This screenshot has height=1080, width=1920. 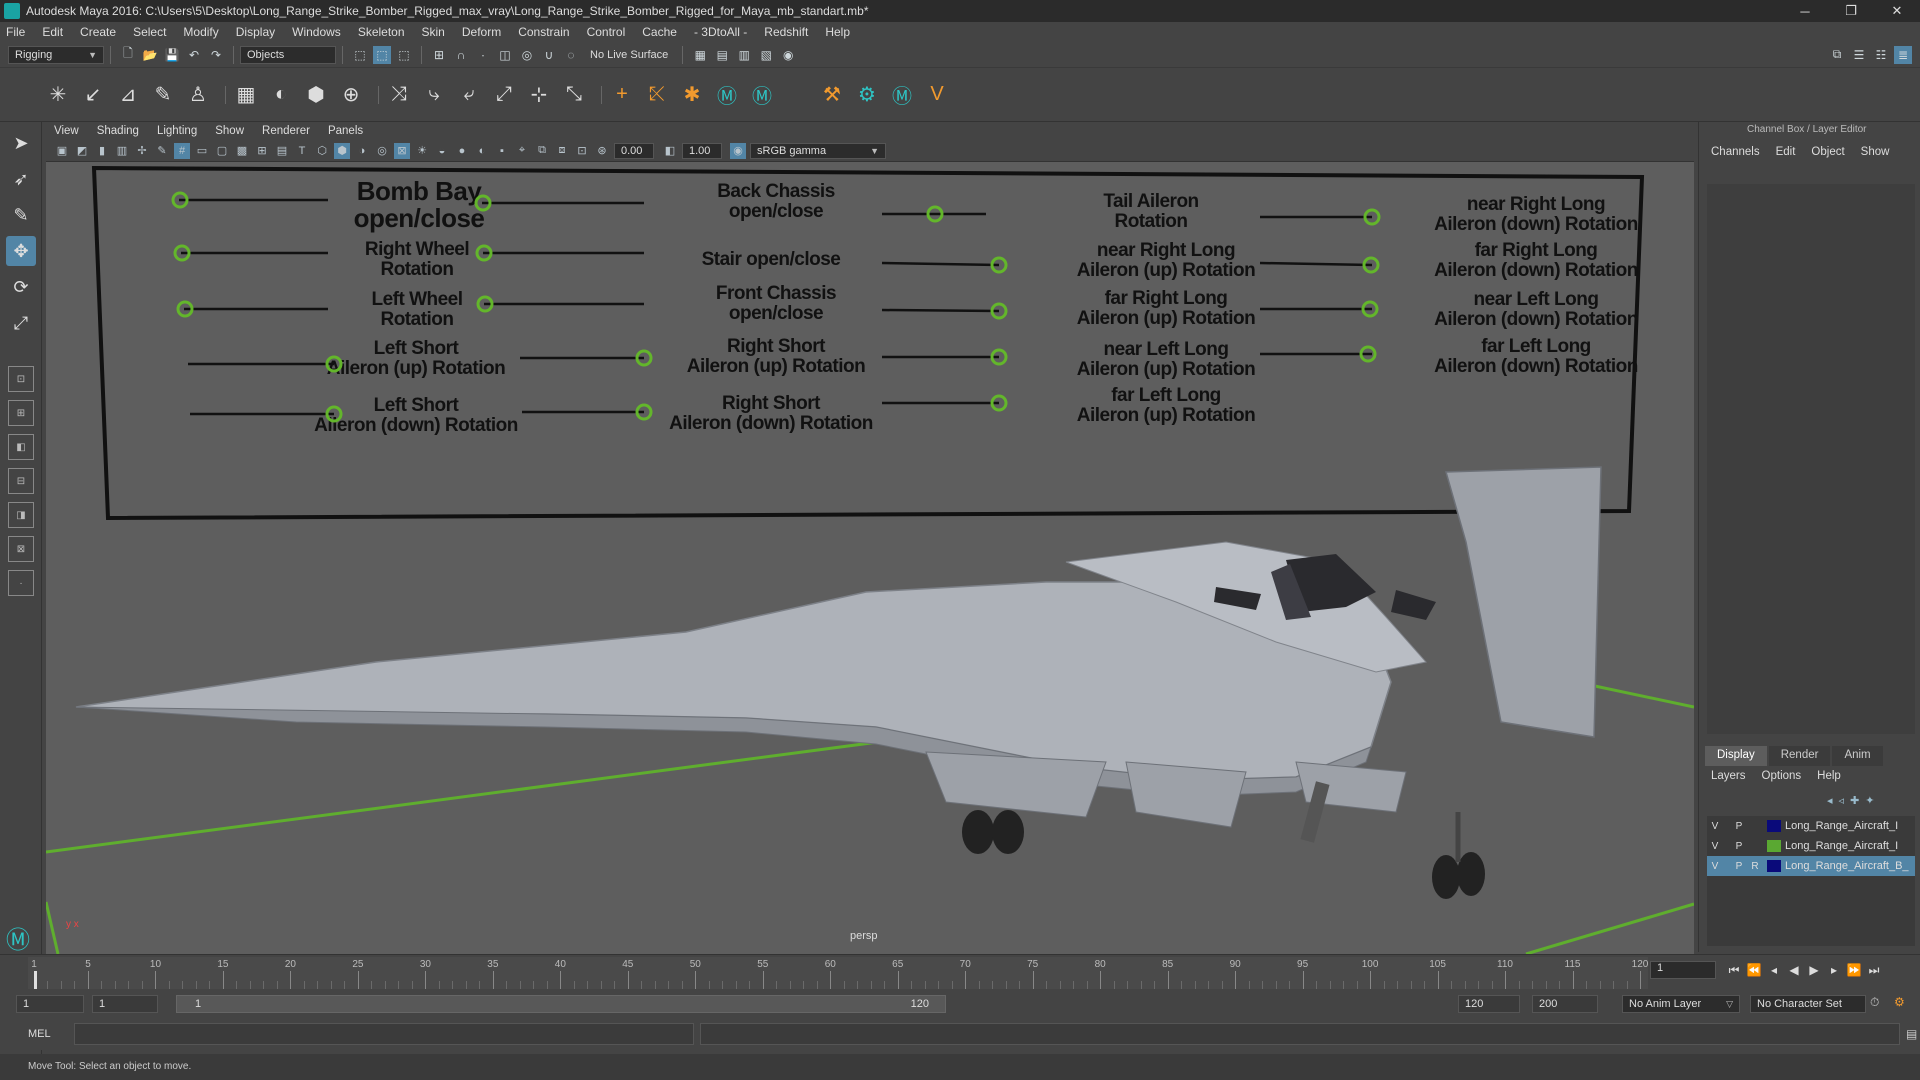 I want to click on move-tool-icon: ✥, so click(x=21, y=251).